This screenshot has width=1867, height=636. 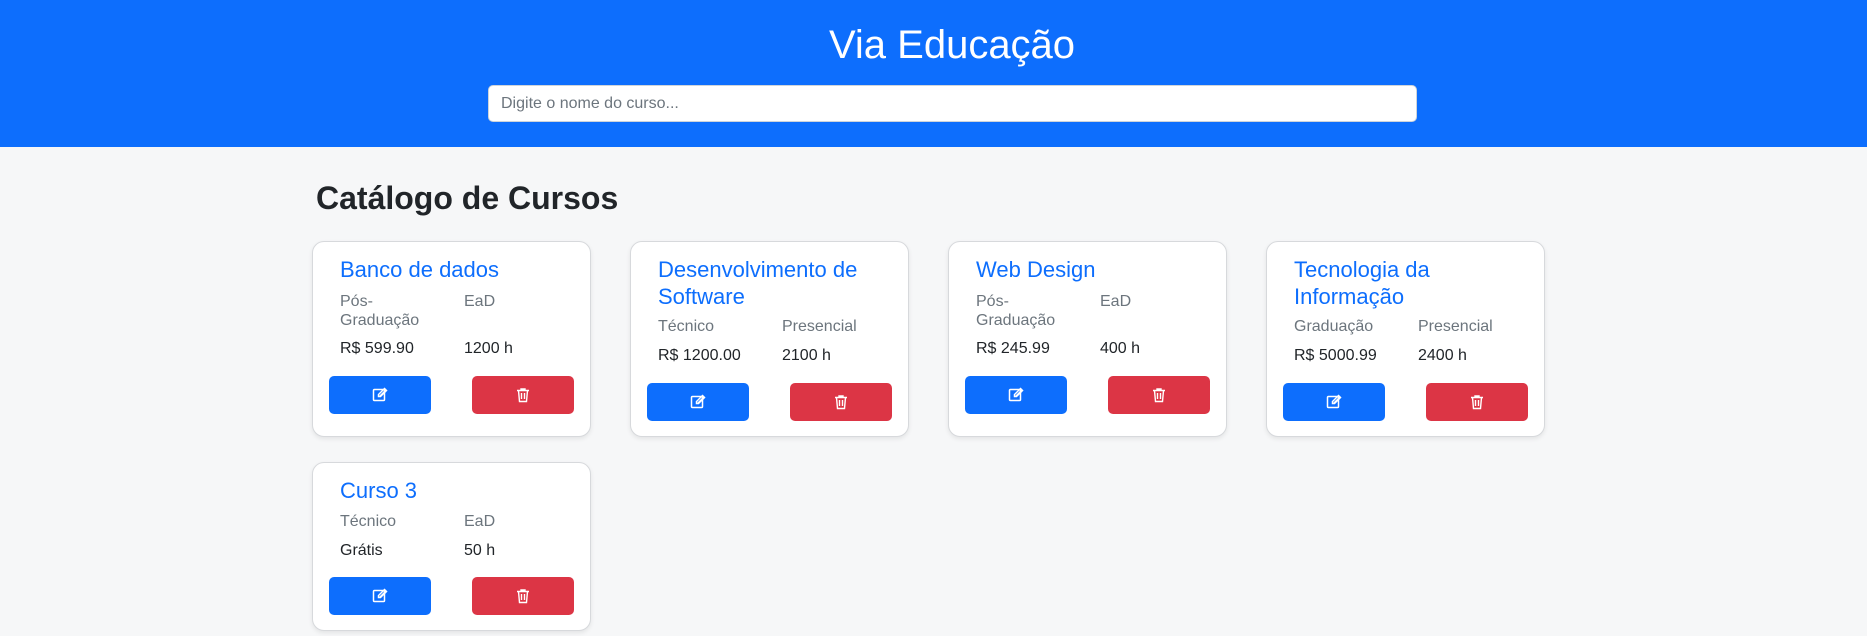 What do you see at coordinates (420, 269) in the screenshot?
I see `course-title: Banco de dados` at bounding box center [420, 269].